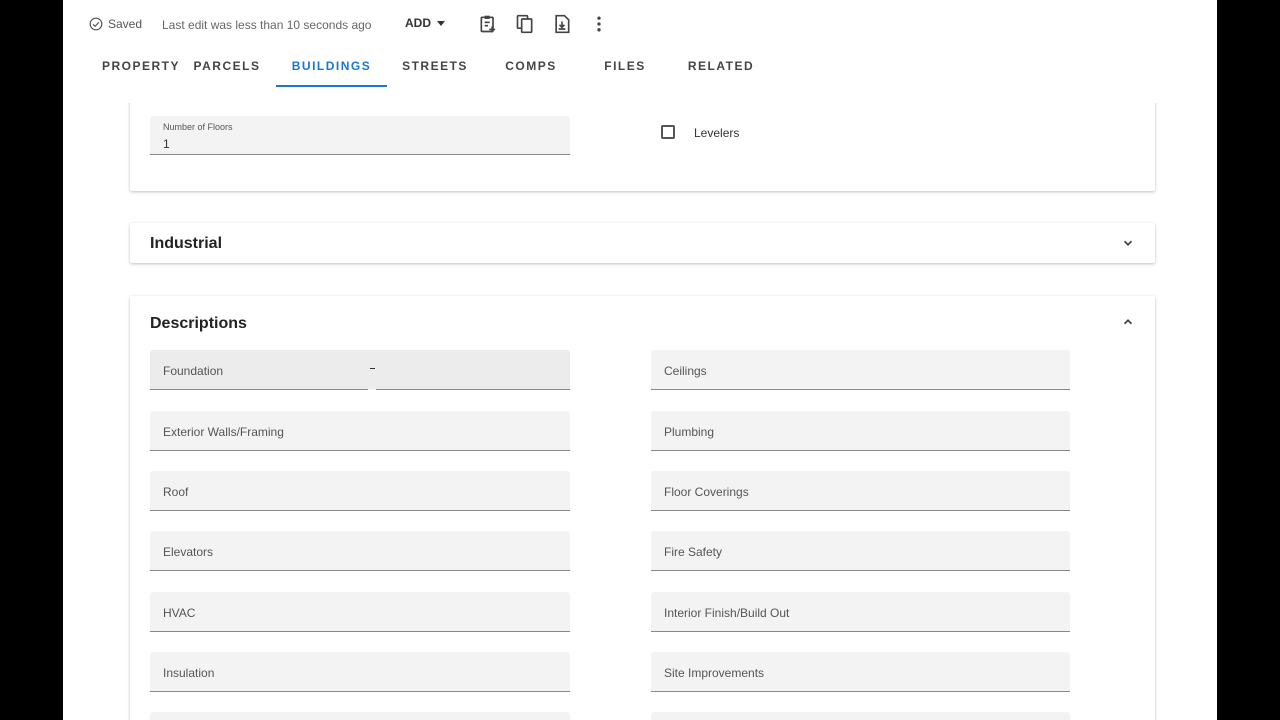  I want to click on industrial-card: Industrial, so click(642, 243).